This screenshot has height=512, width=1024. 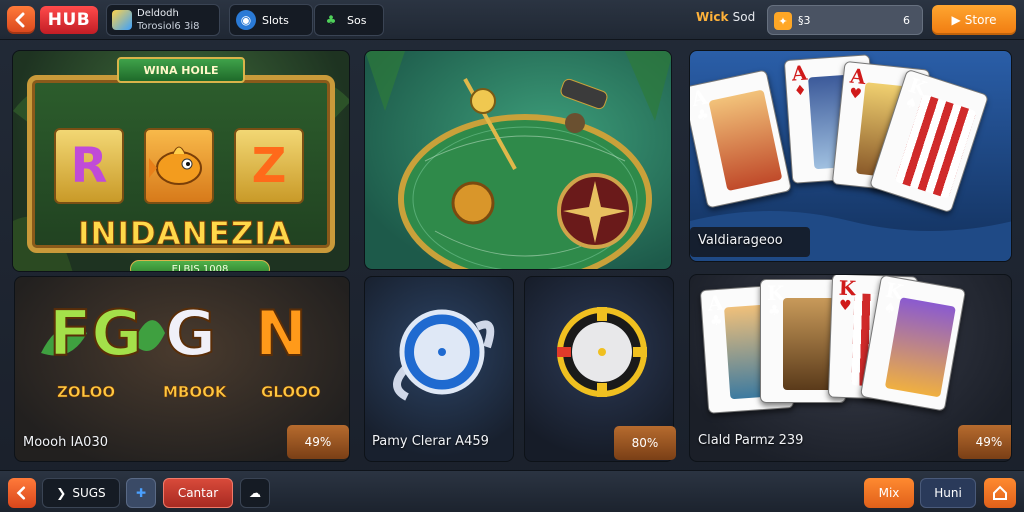 I want to click on store-arrow-icon: ▶, so click(x=956, y=20).